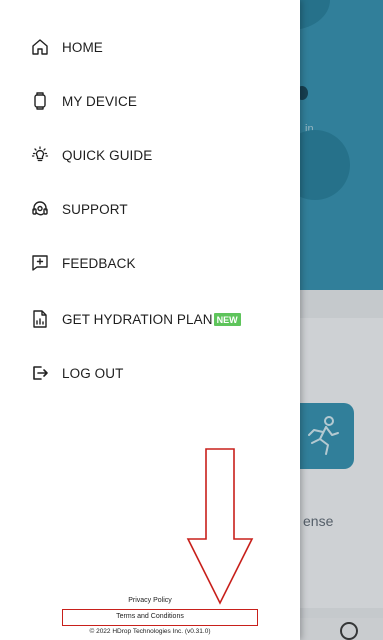 The width and height of the screenshot is (383, 640). What do you see at coordinates (40, 47) in the screenshot?
I see `home-icon` at bounding box center [40, 47].